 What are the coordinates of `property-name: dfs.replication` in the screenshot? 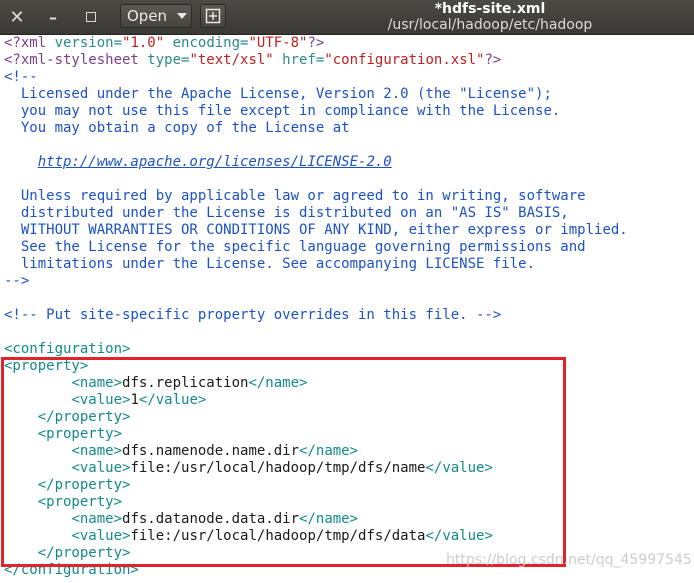 It's located at (185, 383).